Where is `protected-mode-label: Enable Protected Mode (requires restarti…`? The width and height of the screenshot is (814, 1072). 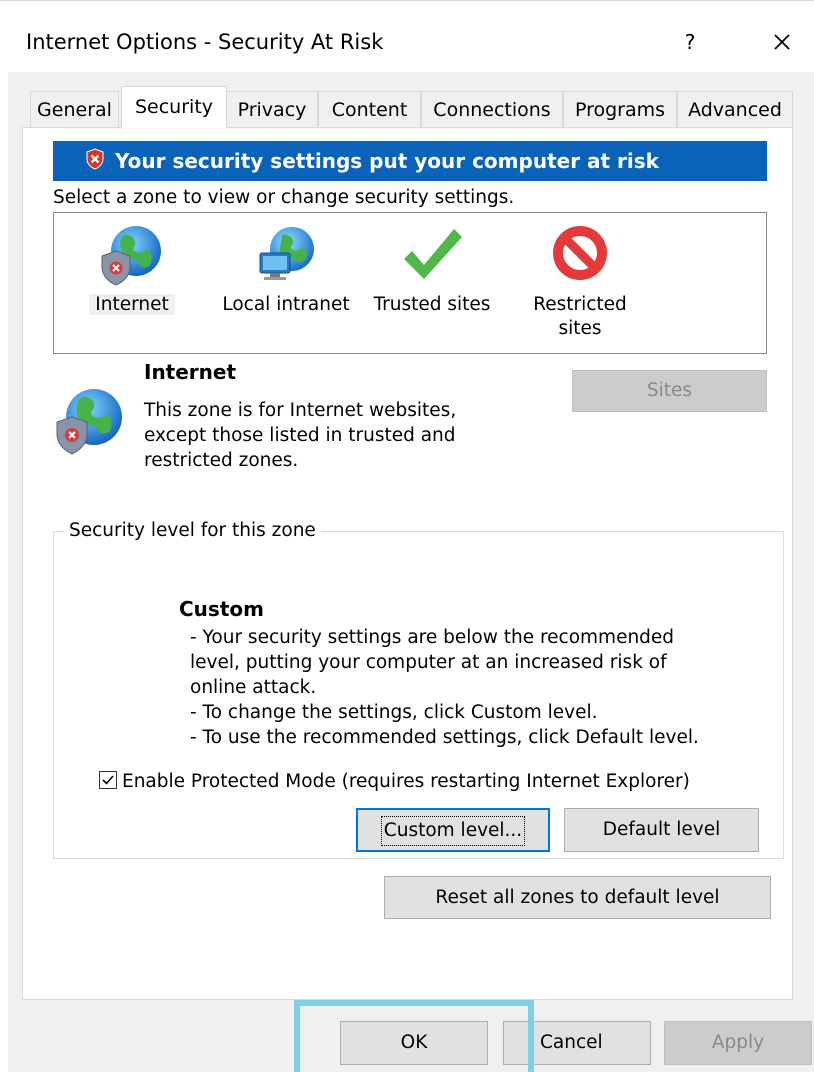 protected-mode-label: Enable Protected Mode (requires restarti… is located at coordinates (406, 781).